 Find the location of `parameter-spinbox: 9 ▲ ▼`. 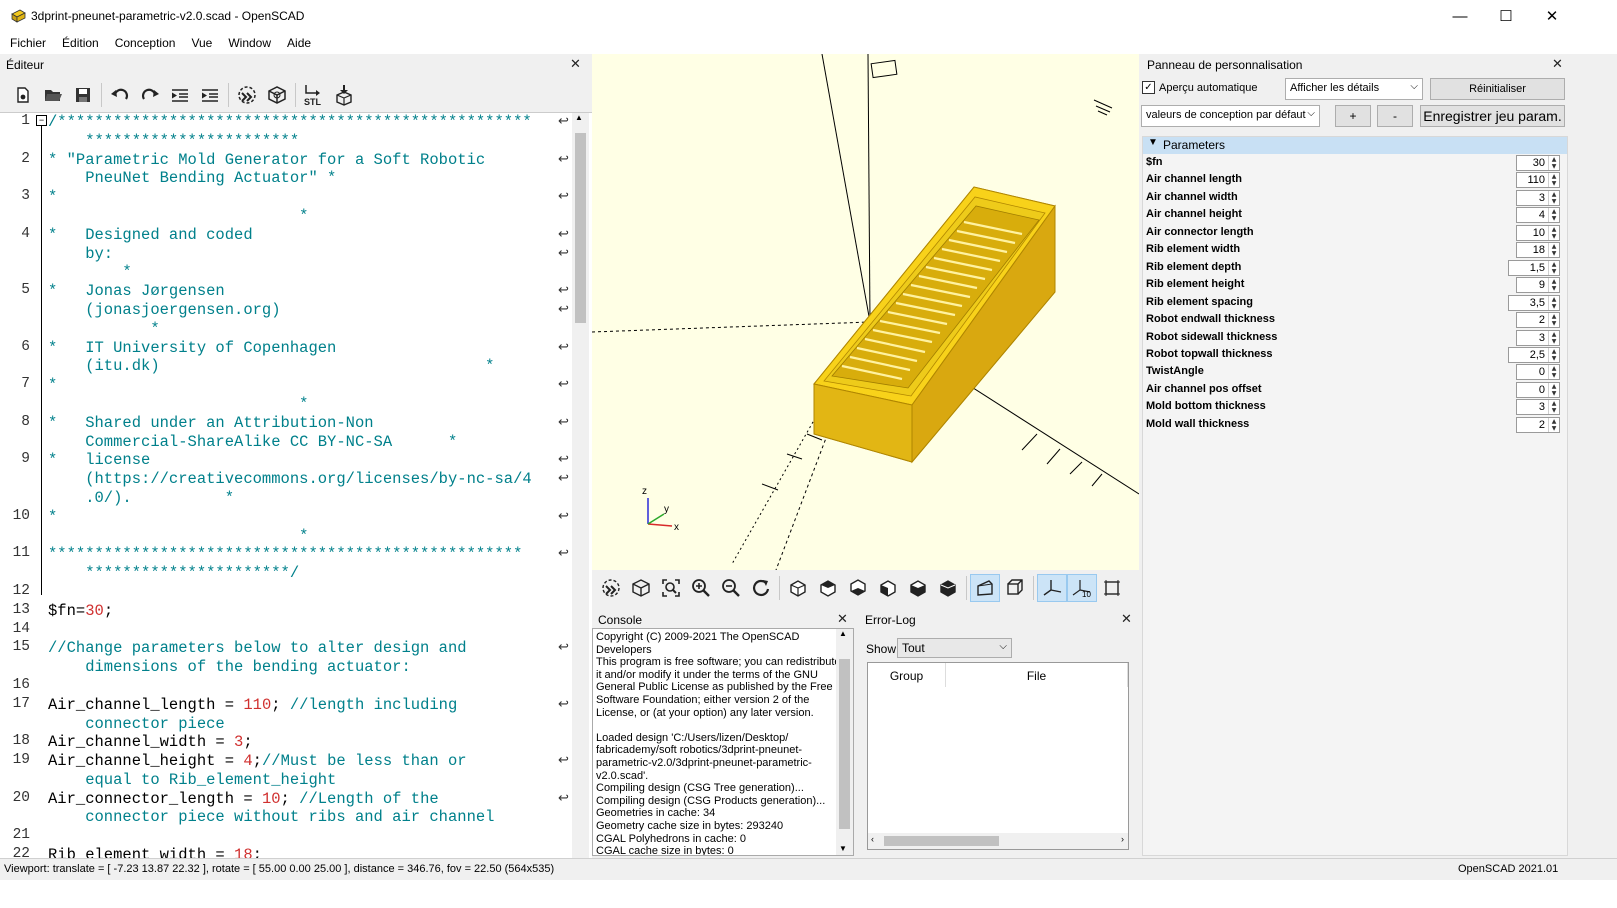

parameter-spinbox: 9 ▲ ▼ is located at coordinates (1538, 285).